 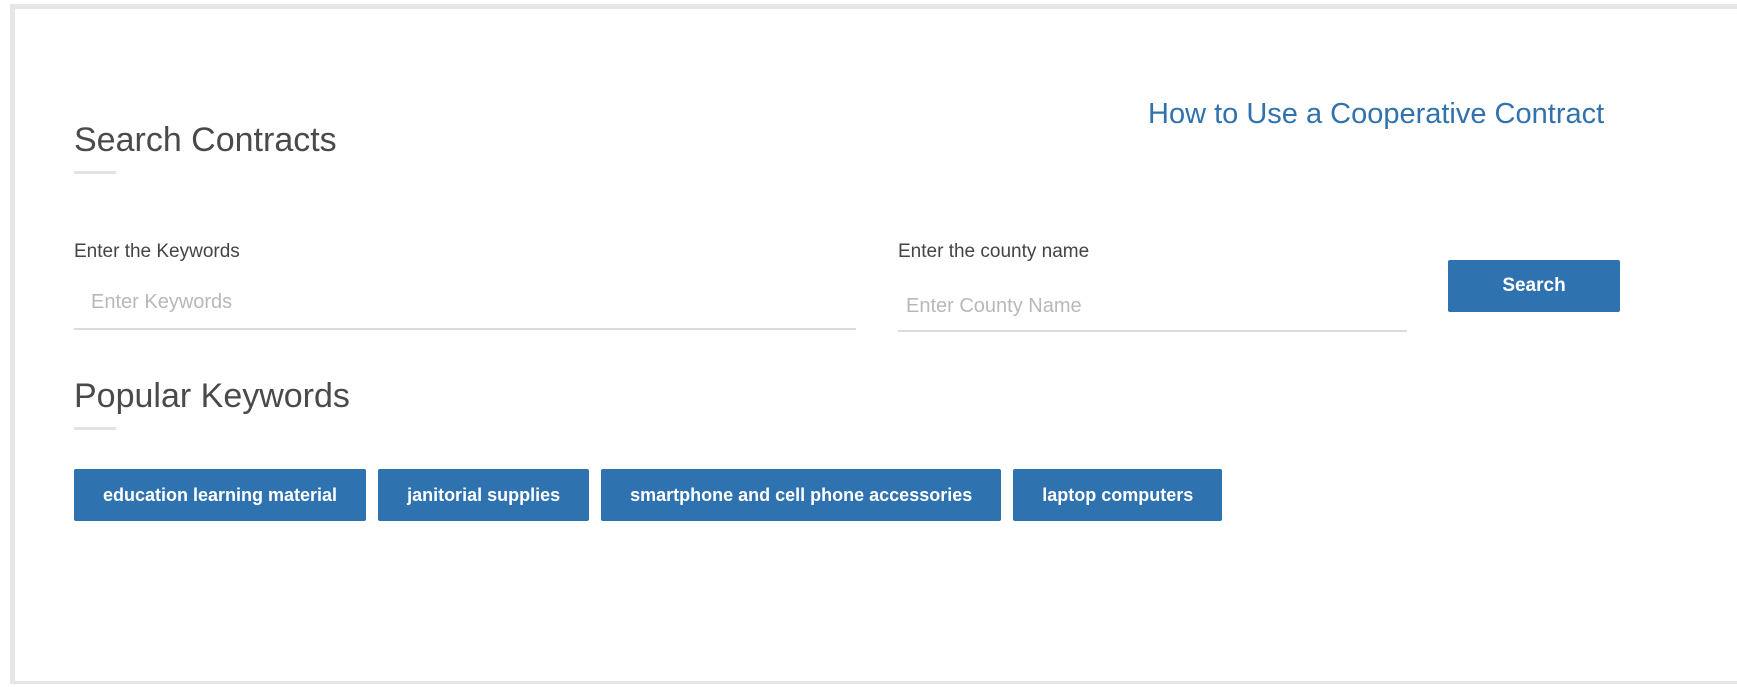 What do you see at coordinates (212, 396) in the screenshot?
I see `popular-keywords-heading: Popular Keywords` at bounding box center [212, 396].